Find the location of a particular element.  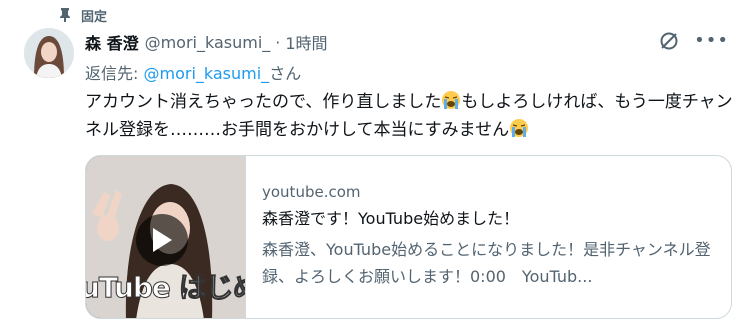

pin-icon is located at coordinates (65, 15).